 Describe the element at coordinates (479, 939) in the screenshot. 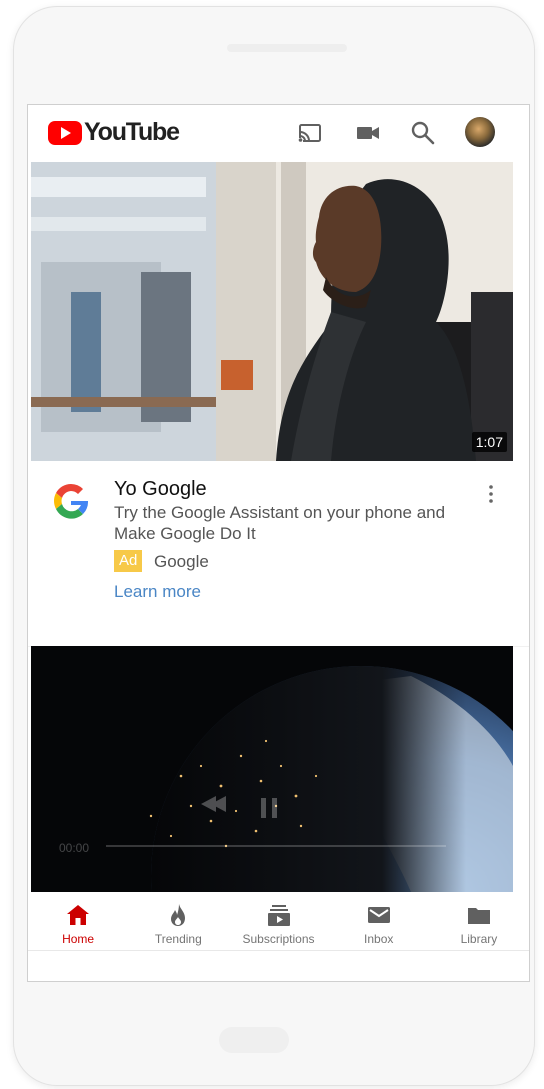

I see `nav-library-label: Library` at that location.